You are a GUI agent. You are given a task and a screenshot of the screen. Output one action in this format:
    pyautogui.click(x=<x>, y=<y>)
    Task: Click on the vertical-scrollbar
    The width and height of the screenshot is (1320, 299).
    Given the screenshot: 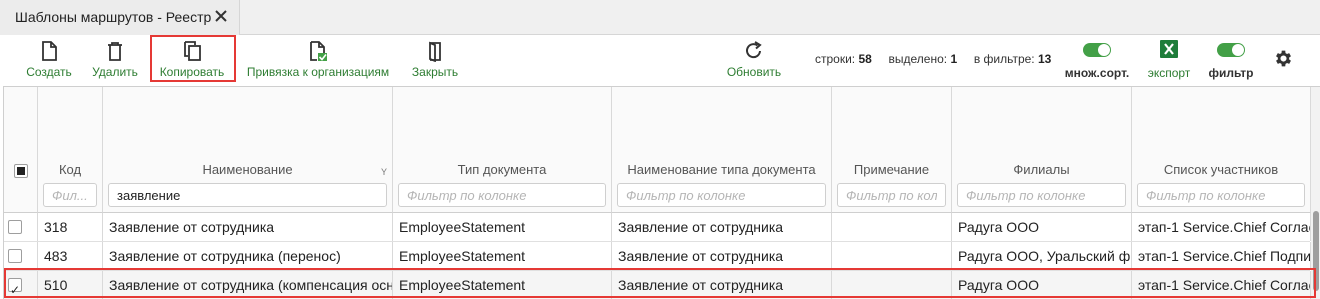 What is the action you would take?
    pyautogui.click(x=1315, y=193)
    